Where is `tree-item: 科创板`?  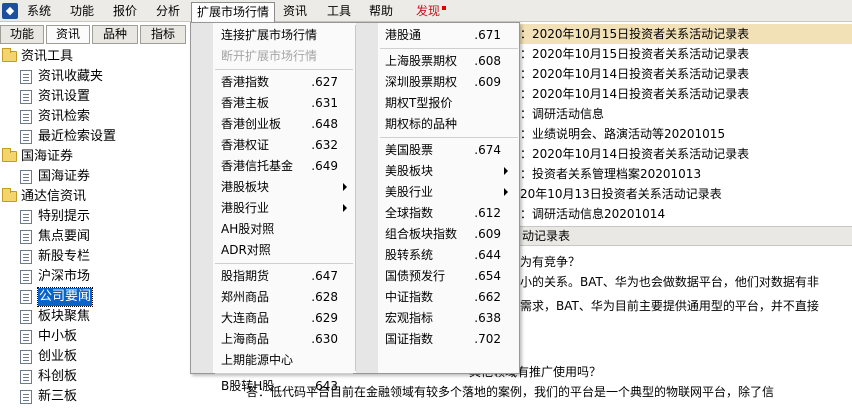
tree-item: 科创板 is located at coordinates (95, 377).